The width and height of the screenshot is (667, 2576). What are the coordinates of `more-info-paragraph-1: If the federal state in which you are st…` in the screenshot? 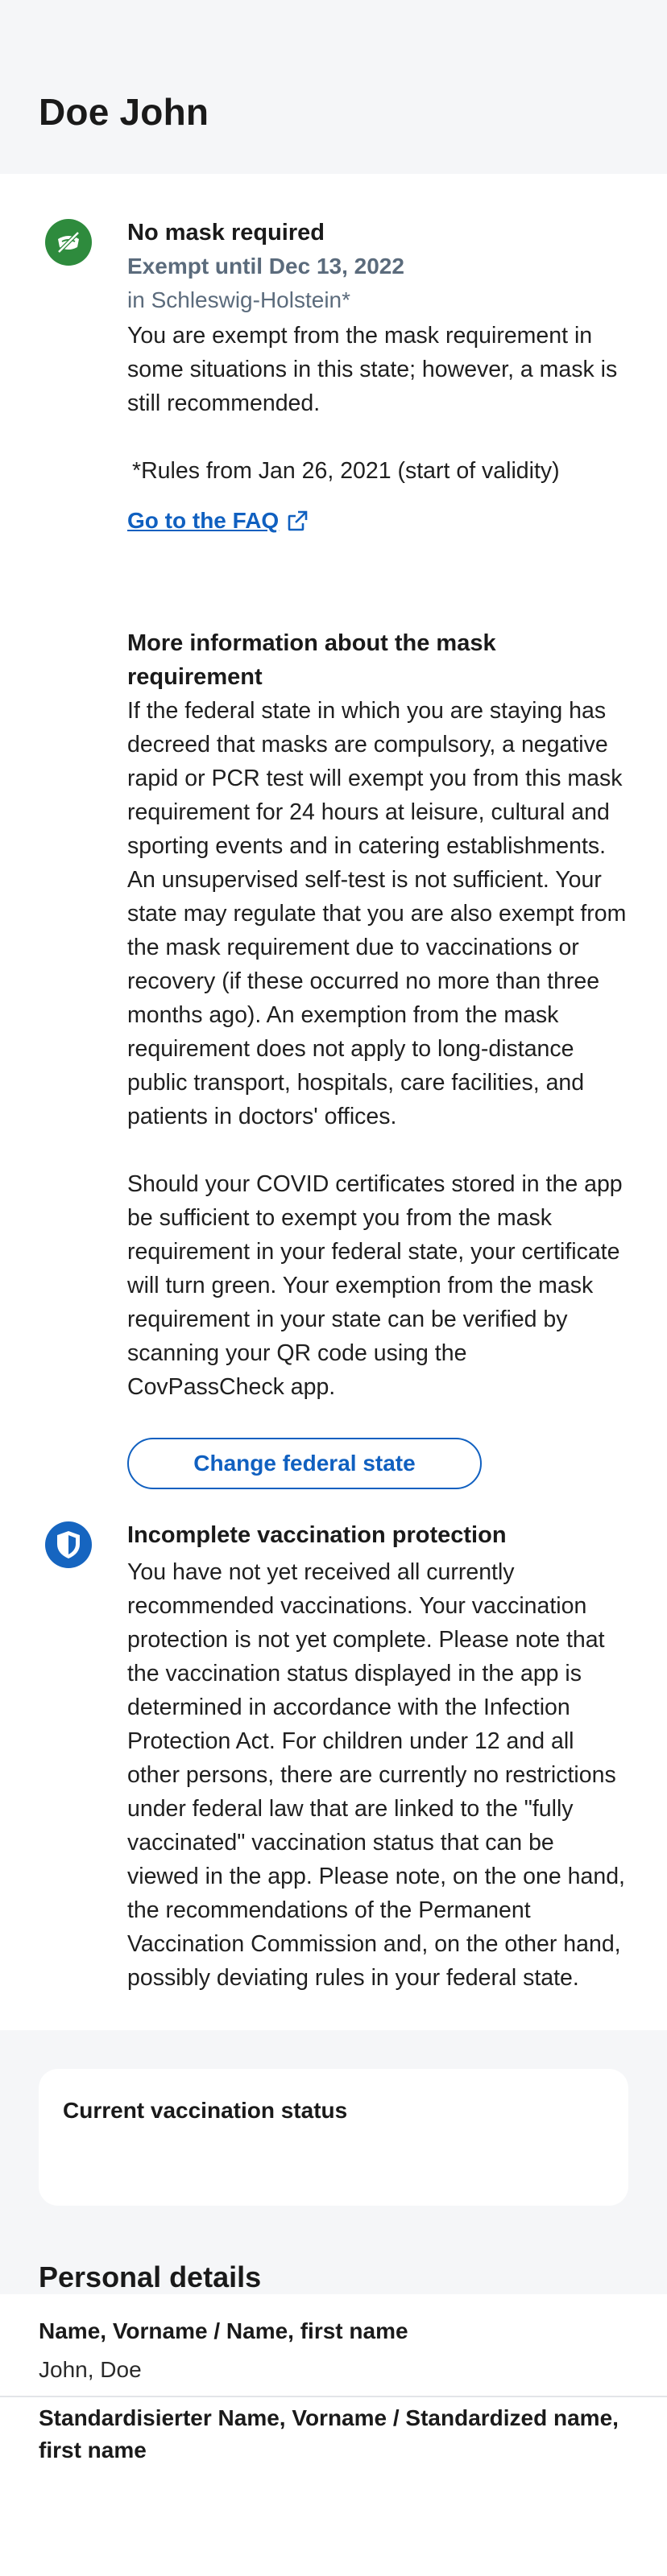 It's located at (377, 913).